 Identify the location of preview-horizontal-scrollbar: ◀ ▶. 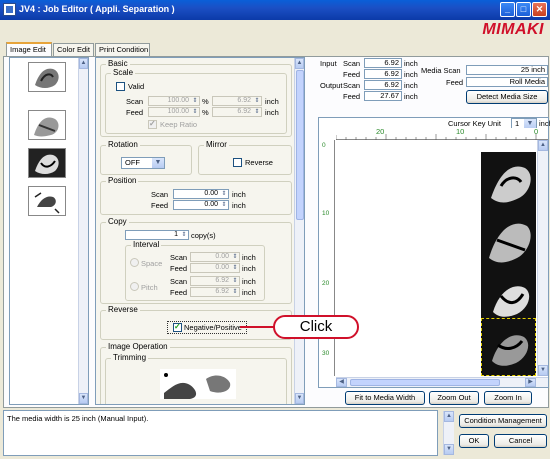
(442, 382).